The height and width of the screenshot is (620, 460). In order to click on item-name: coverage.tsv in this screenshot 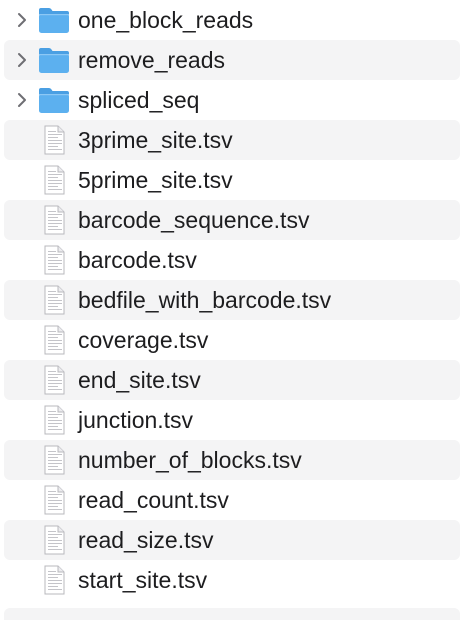, I will do `click(143, 340)`.